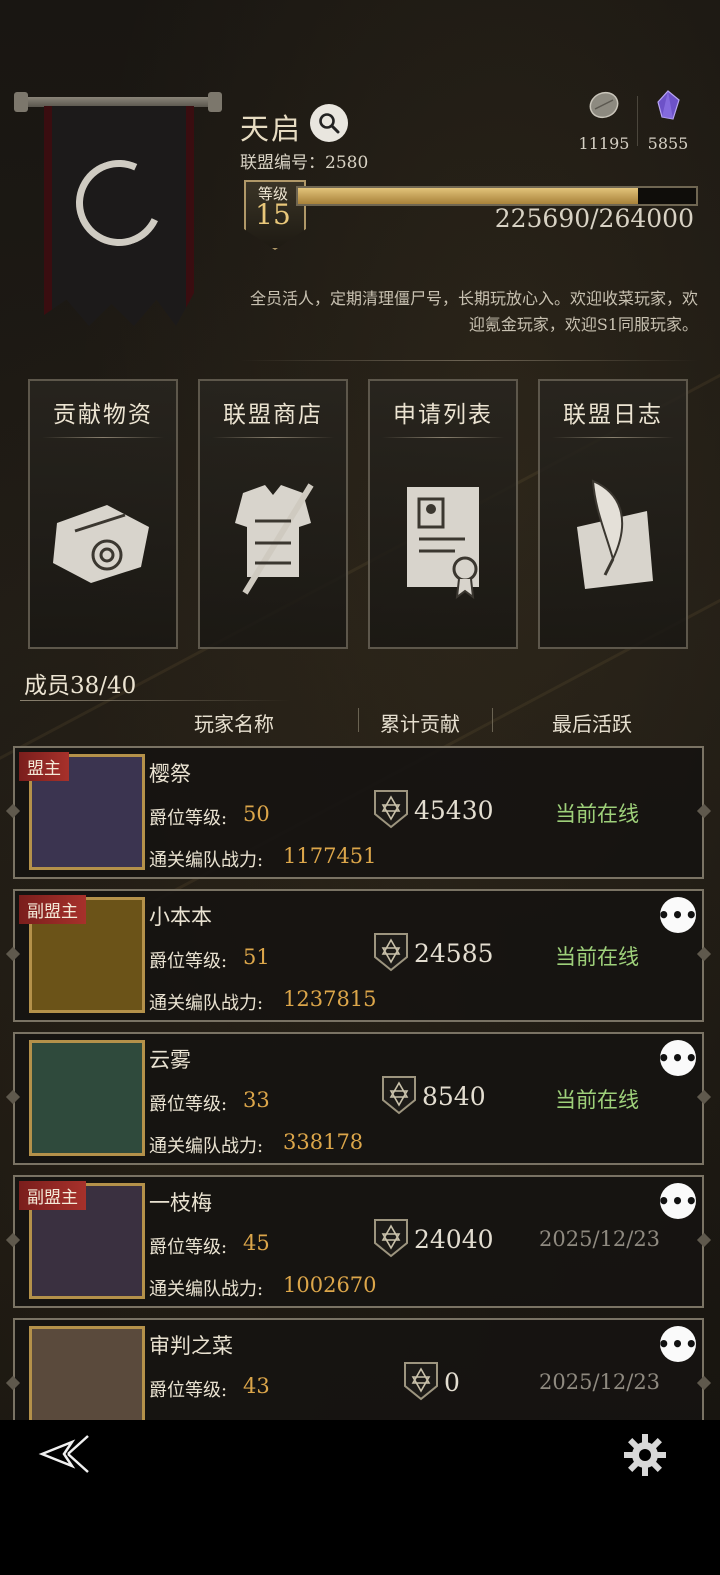 This screenshot has height=1575, width=720. I want to click on member-name: 审判之菜, so click(191, 1346).